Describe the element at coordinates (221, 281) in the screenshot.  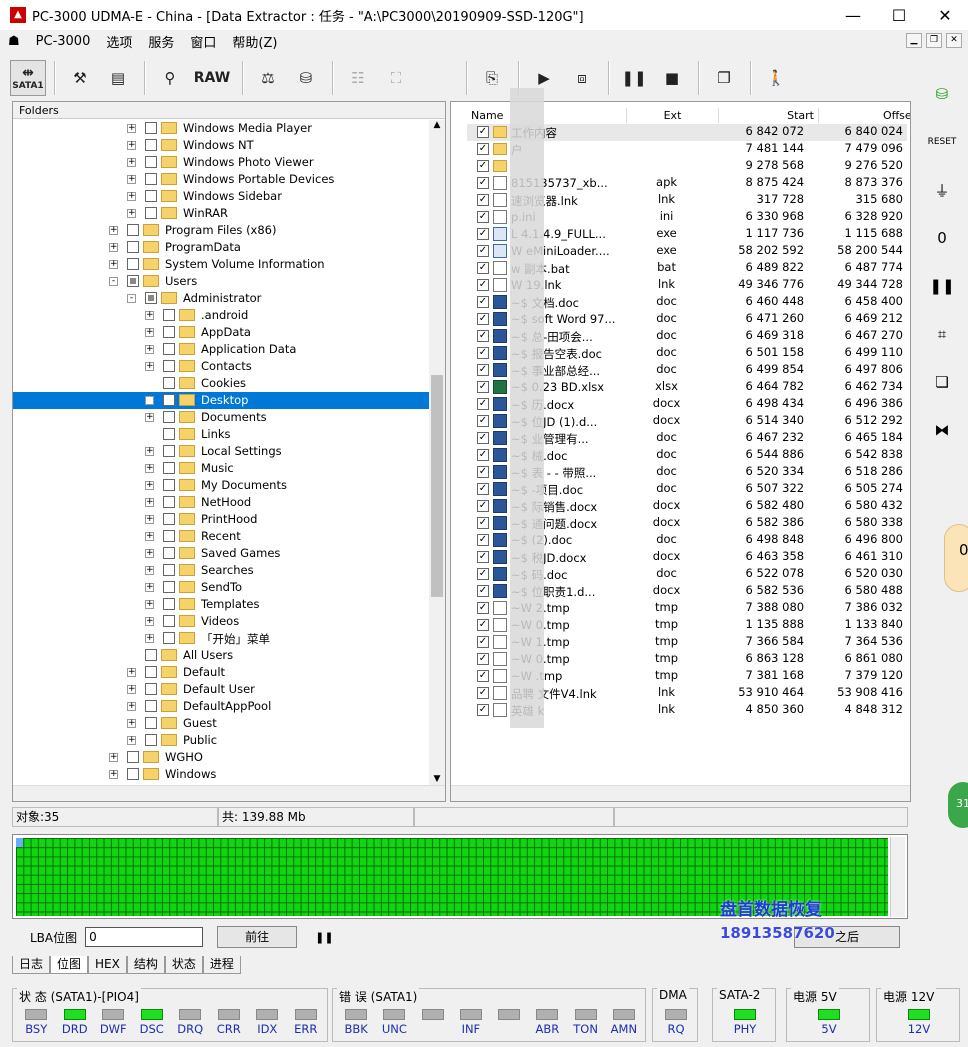
I see `tree-node: - Users` at that location.